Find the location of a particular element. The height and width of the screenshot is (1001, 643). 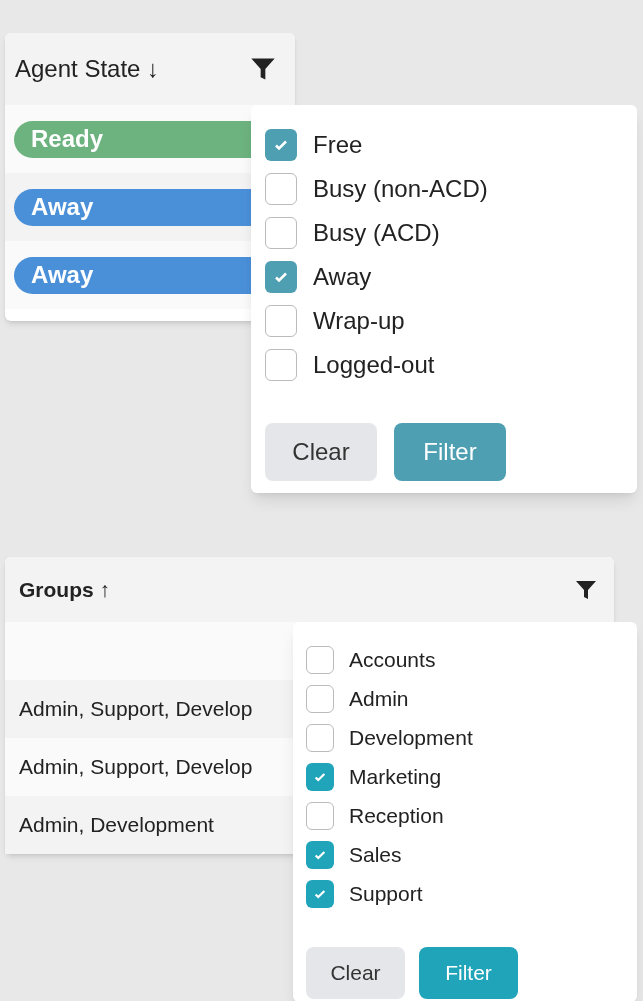

column-title: Agent State ↓ is located at coordinates (87, 69).